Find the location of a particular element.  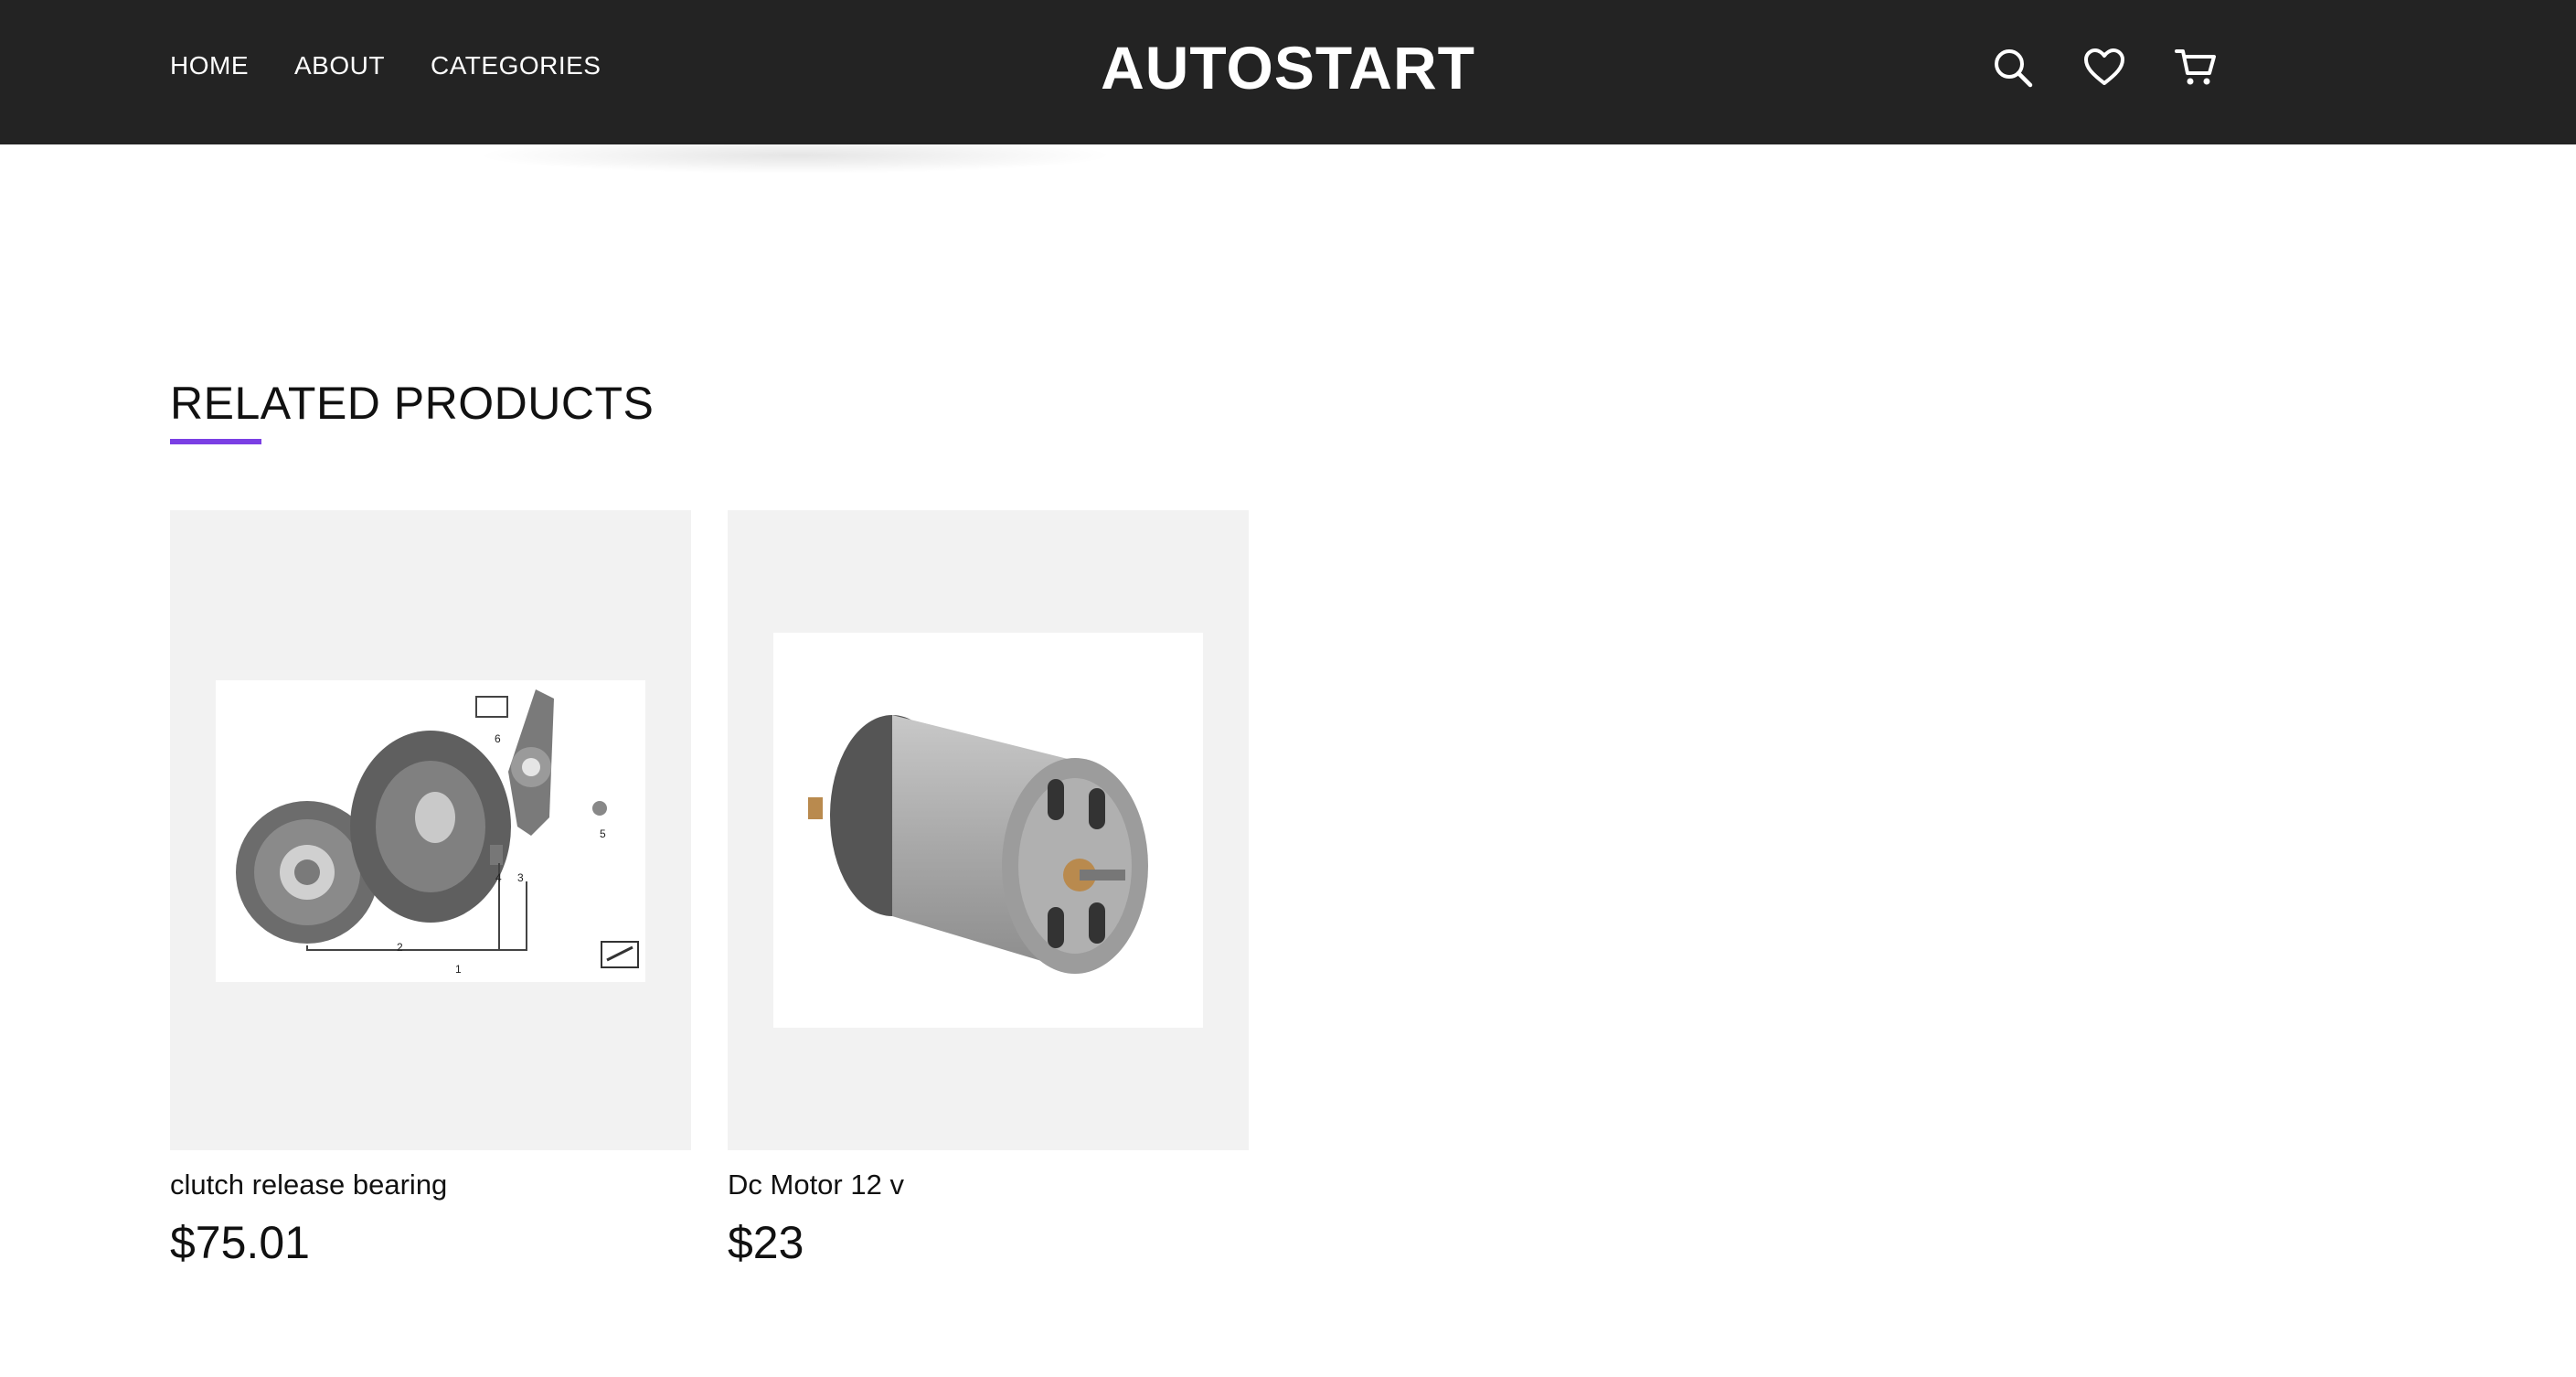

top-navbar: HOME ABOUT CATEGORIES AUTOSTART is located at coordinates (1288, 72).